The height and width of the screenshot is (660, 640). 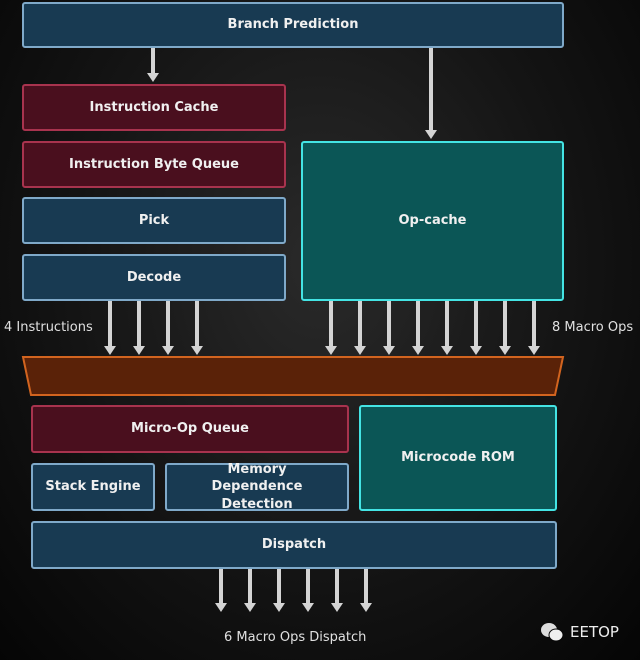 I want to click on watermark: EETOP, so click(x=579, y=632).